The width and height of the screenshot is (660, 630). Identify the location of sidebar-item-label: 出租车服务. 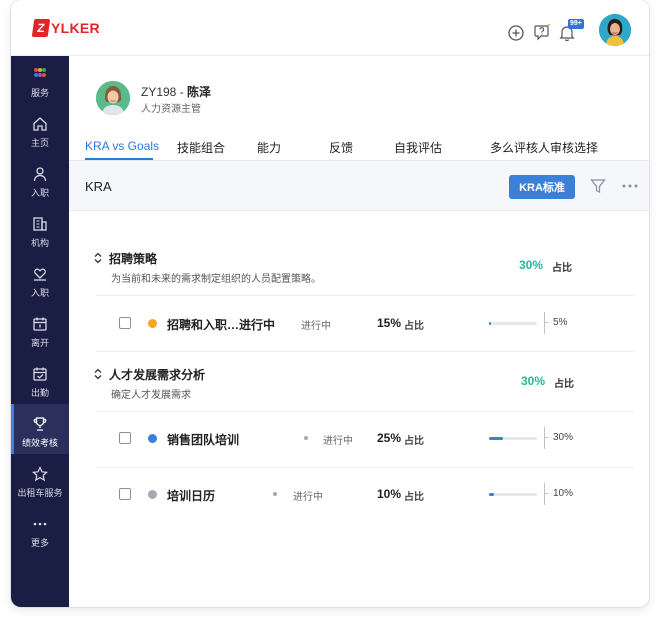
(40, 493).